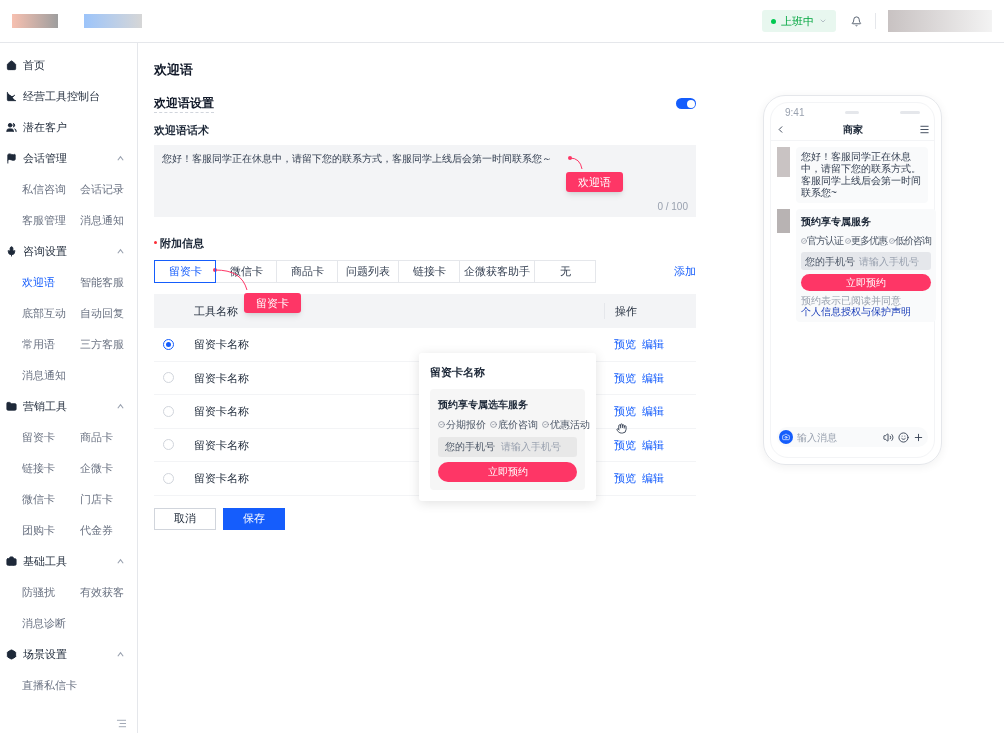  I want to click on sidebar-item-label: 潜在客户, so click(45, 128).